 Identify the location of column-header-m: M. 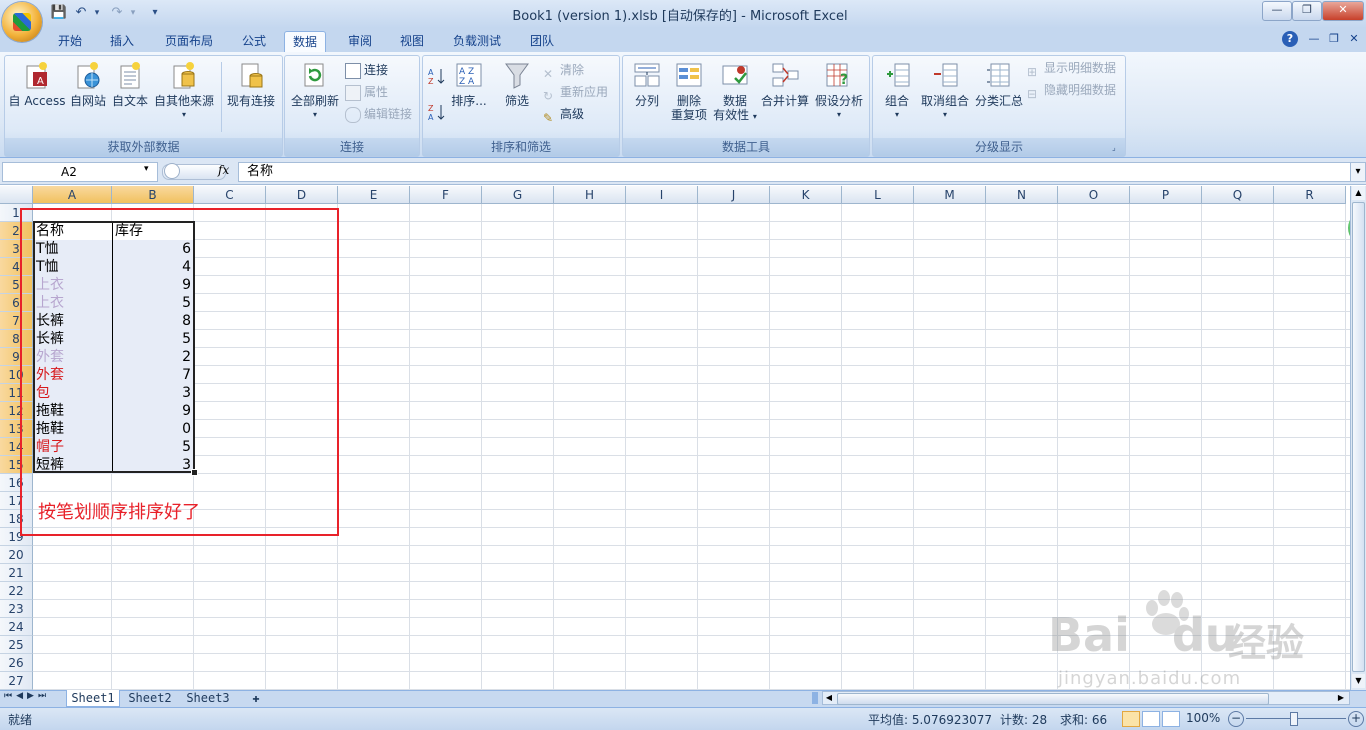
(950, 195).